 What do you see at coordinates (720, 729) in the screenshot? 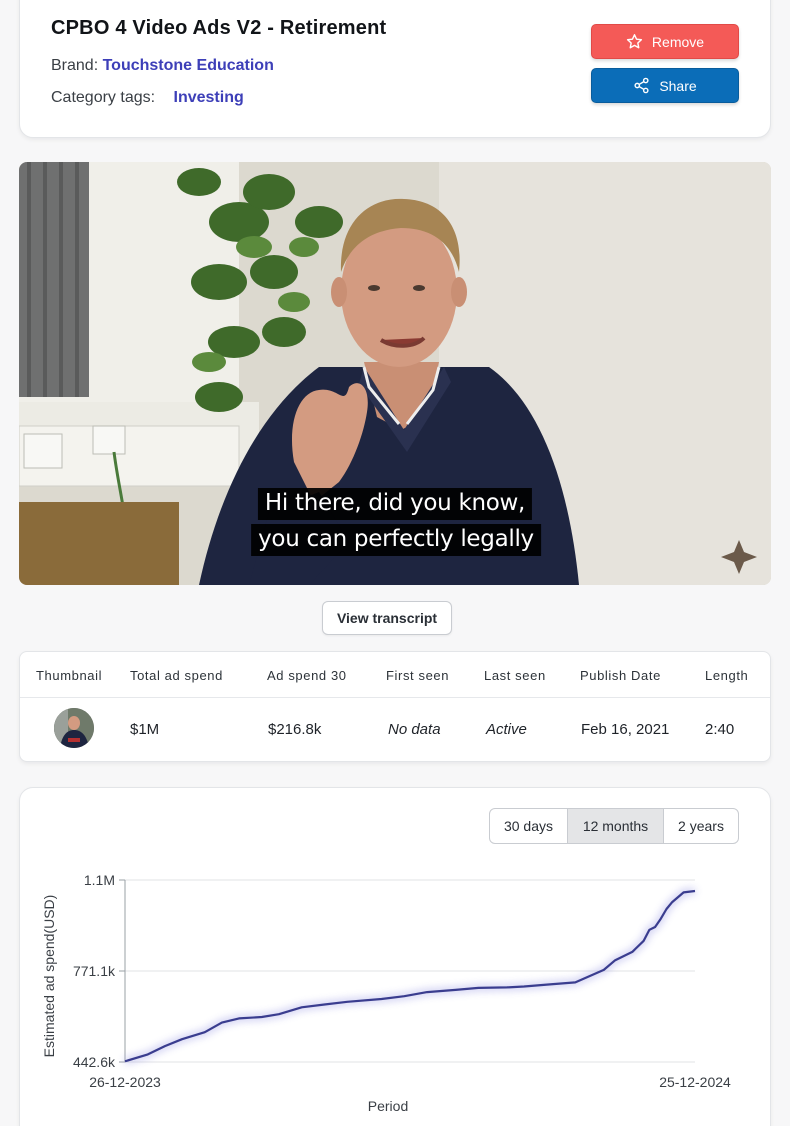
I see `length-value: 2:40` at bounding box center [720, 729].